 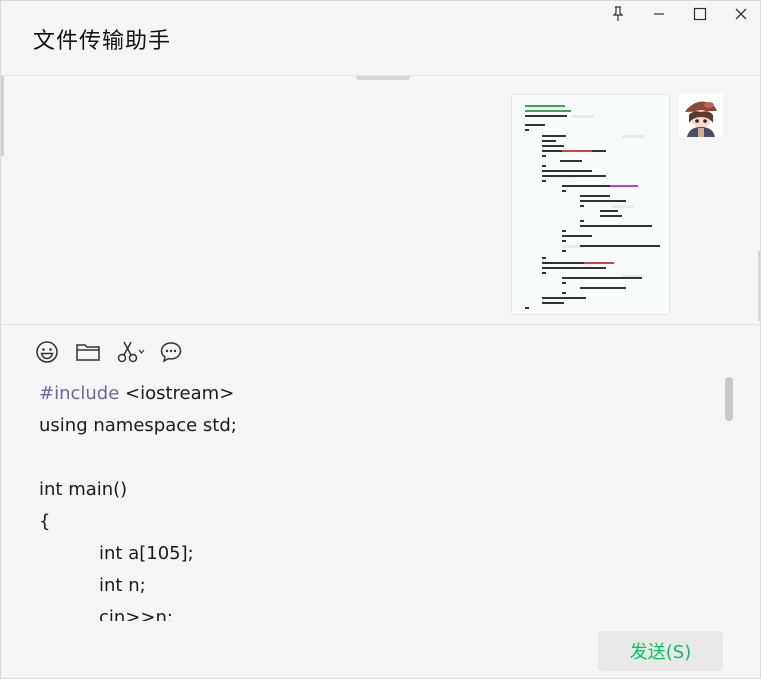 I want to click on emoji-icon, so click(x=47, y=354).